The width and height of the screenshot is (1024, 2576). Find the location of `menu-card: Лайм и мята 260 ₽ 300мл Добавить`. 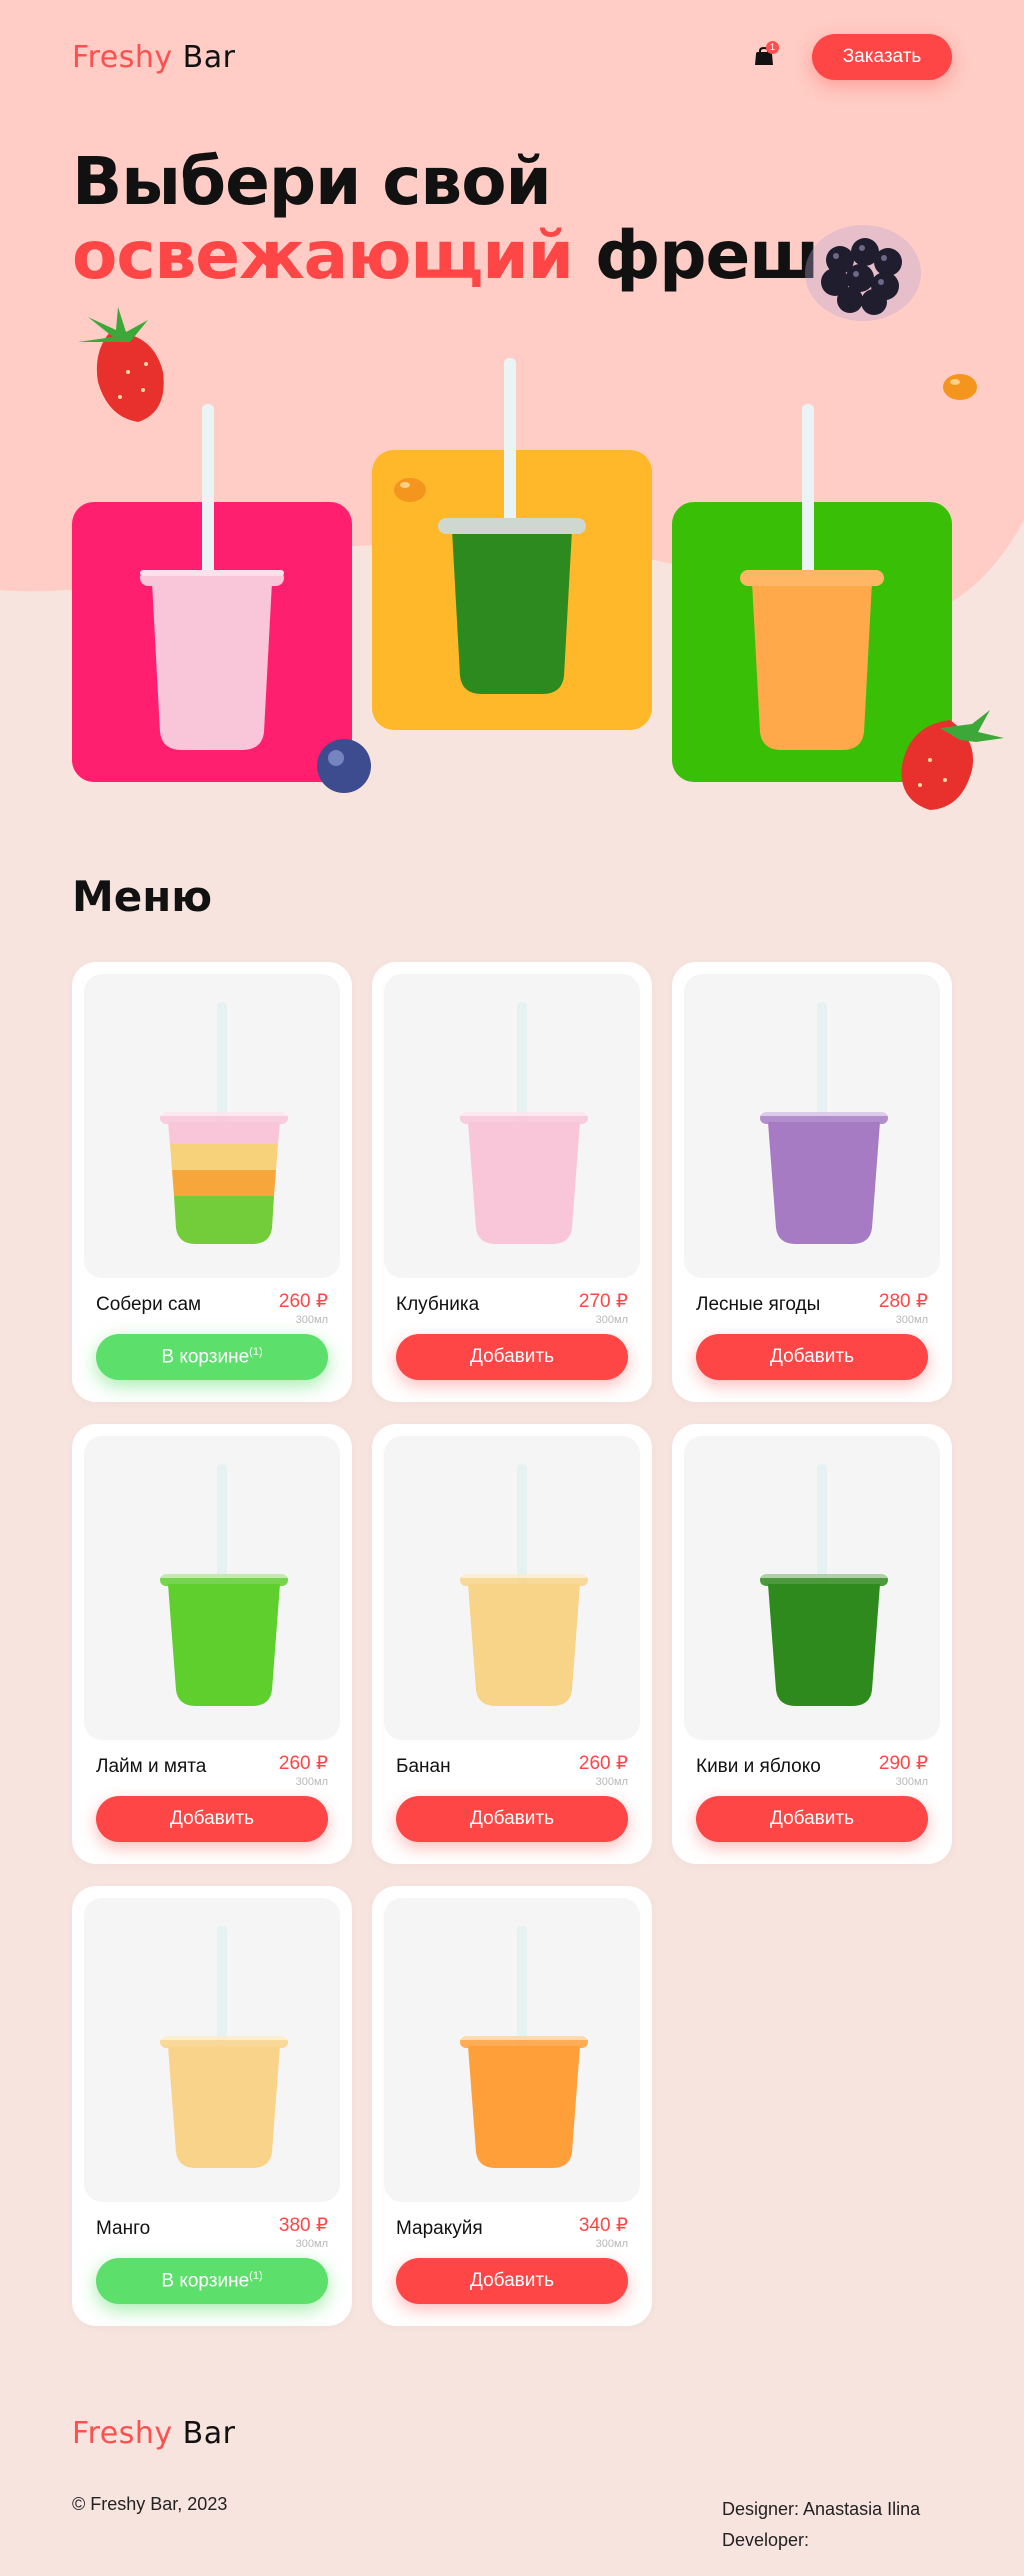

menu-card: Лайм и мята 260 ₽ 300мл Добавить is located at coordinates (212, 1644).